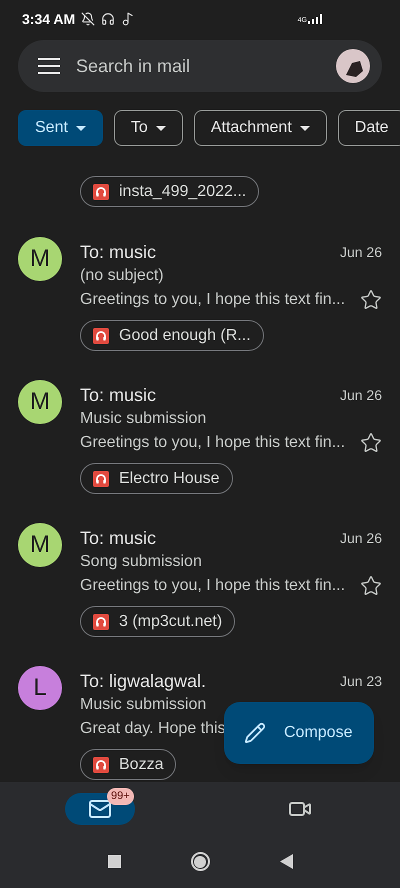 The width and height of the screenshot is (400, 888). I want to click on status-time: 3:34 AM, so click(49, 19).